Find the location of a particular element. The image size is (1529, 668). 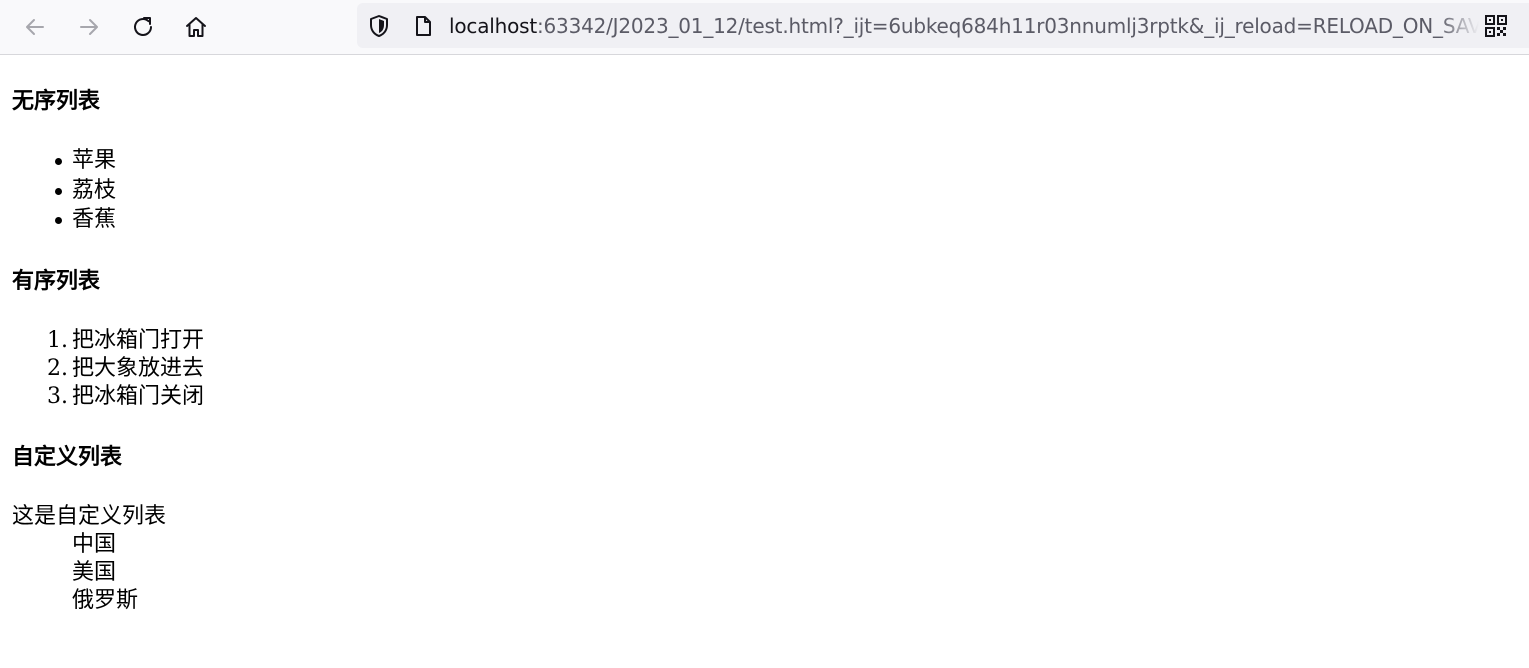

page-info-icon is located at coordinates (423, 26).